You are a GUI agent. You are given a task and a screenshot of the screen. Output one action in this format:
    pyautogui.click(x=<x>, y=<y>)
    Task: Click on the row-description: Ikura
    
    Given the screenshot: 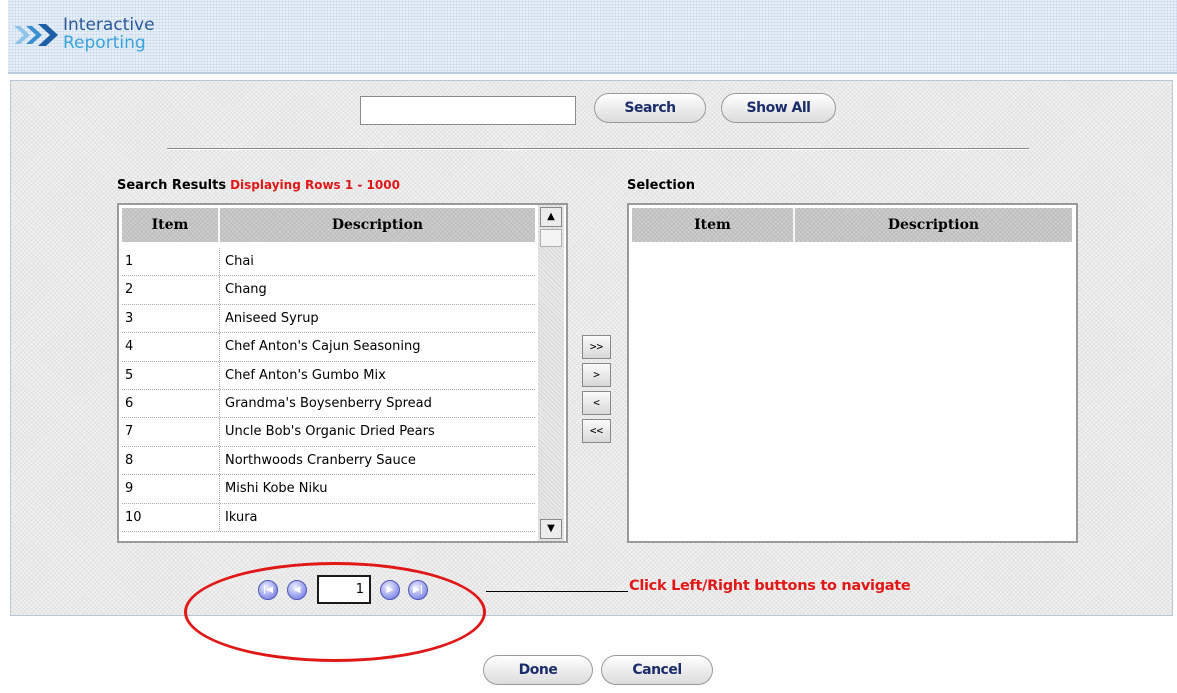 What is the action you would take?
    pyautogui.click(x=241, y=517)
    